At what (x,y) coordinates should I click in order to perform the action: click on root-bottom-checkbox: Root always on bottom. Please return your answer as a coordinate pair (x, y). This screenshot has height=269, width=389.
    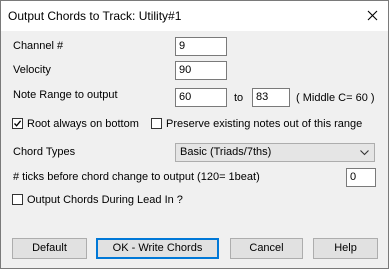
    Looking at the image, I should click on (75, 124).